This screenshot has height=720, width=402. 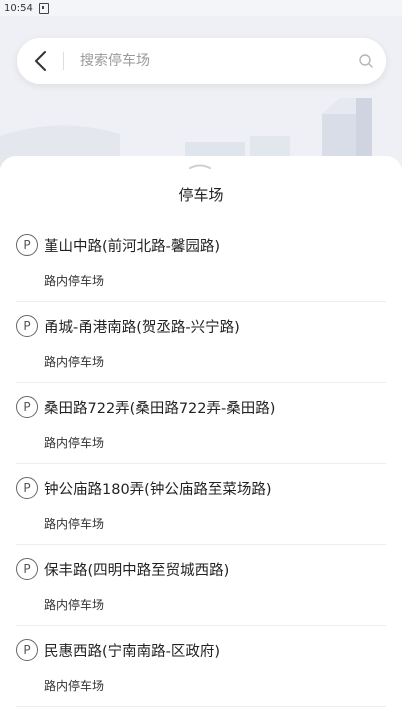 What do you see at coordinates (201, 666) in the screenshot?
I see `parking-list-item: P 民惠西路(宁南南路-区政府) 路内停车场` at bounding box center [201, 666].